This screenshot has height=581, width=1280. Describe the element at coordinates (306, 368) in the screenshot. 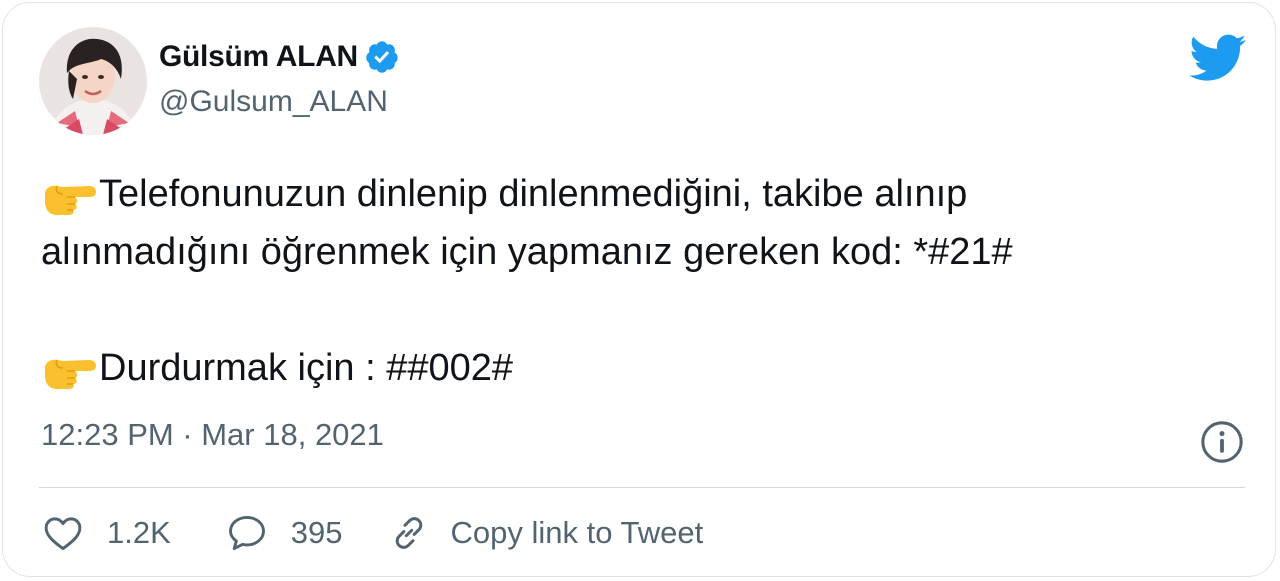

I see `tweet-line-3: Durdurmak için : ##002#` at that location.